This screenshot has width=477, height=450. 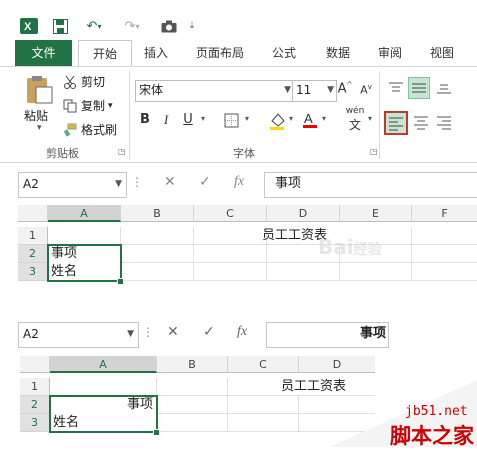 I want to click on format-painter-button: 格式刷, so click(x=90, y=129).